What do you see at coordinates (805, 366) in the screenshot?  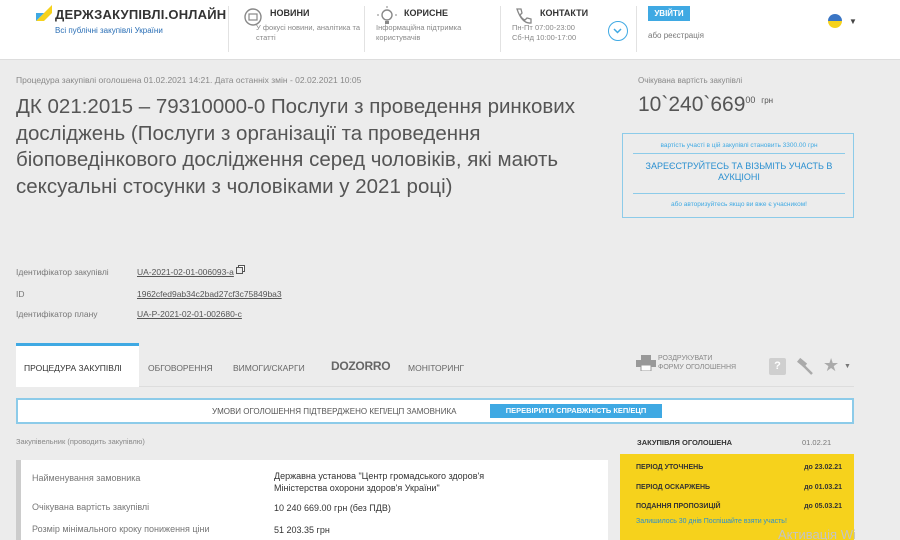 I see `hammer-icon` at bounding box center [805, 366].